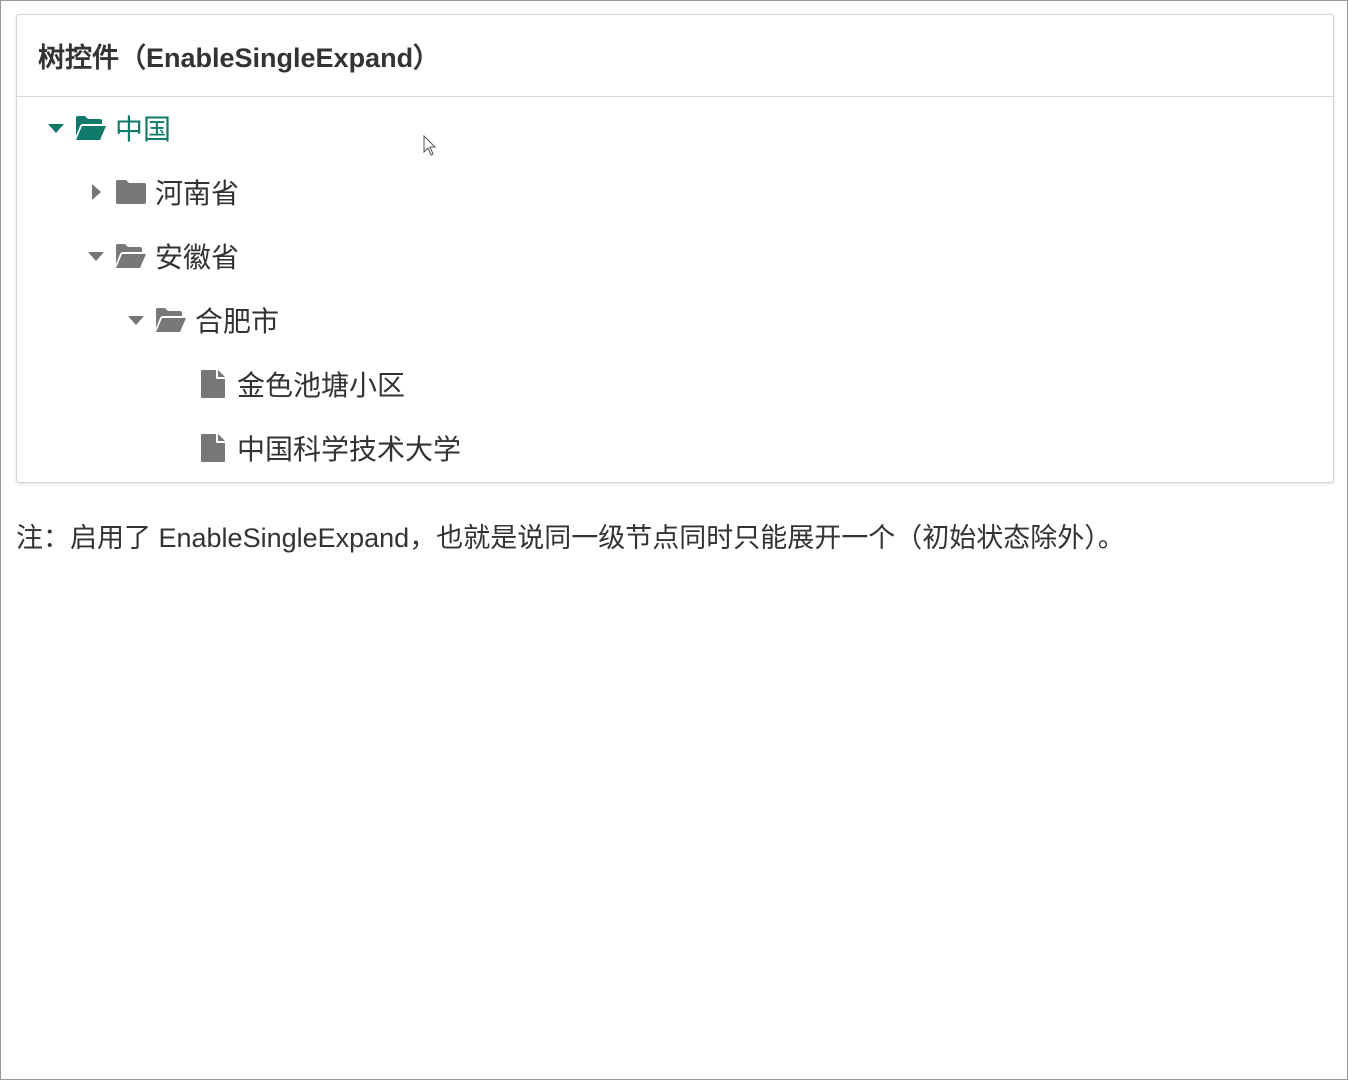 This screenshot has width=1348, height=1080. What do you see at coordinates (321, 385) in the screenshot?
I see `tree-node-label: 金色池塘小区` at bounding box center [321, 385].